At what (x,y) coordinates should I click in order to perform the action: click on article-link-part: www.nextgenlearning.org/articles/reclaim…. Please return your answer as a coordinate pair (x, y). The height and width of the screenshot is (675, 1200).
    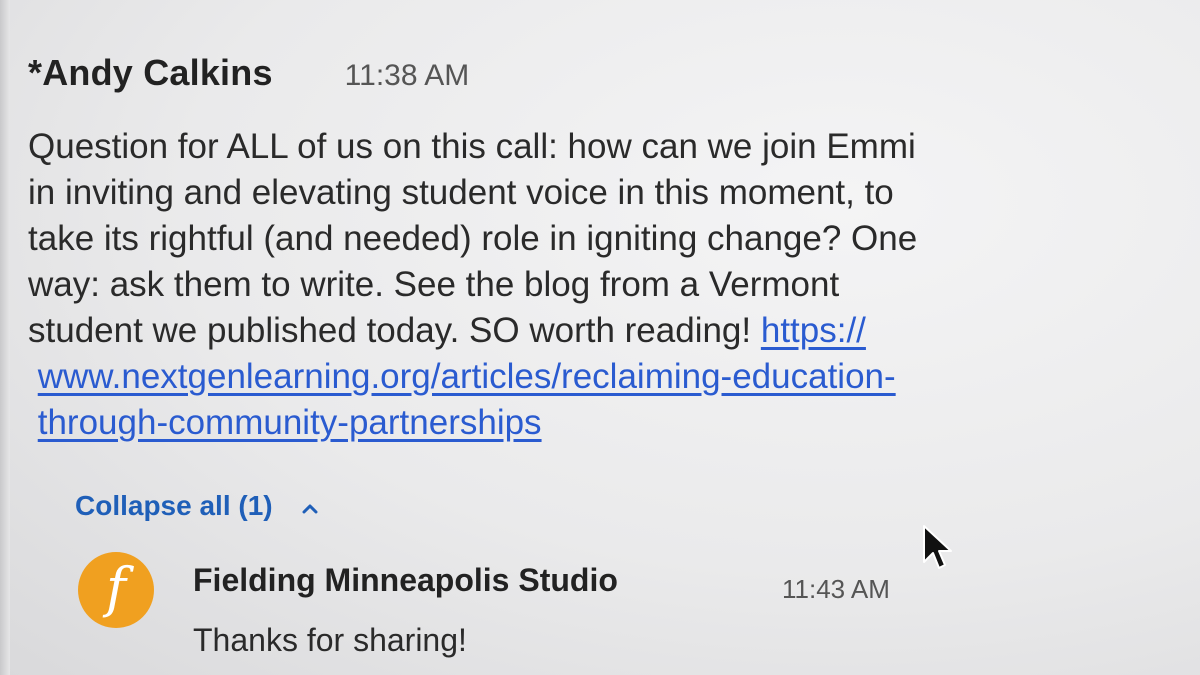
    Looking at the image, I should click on (467, 376).